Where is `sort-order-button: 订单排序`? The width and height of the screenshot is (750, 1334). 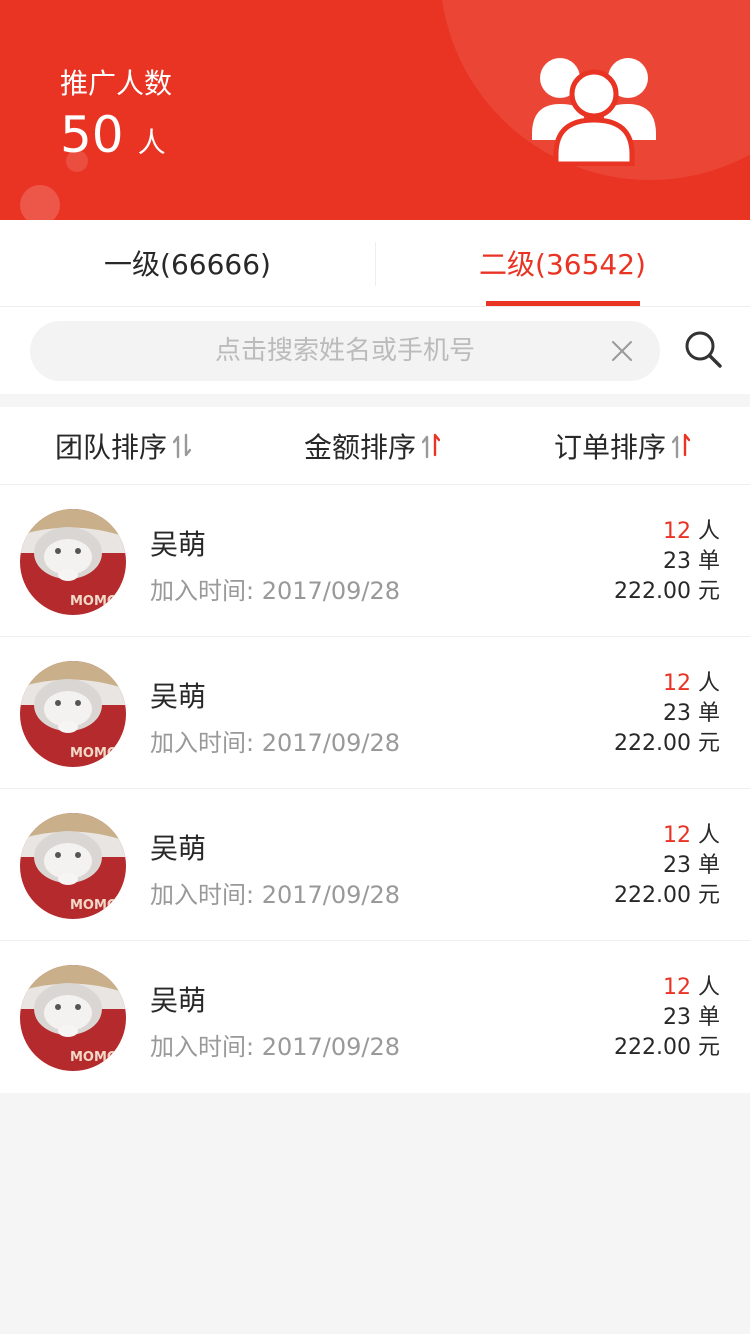
sort-order-button: 订单排序 is located at coordinates (622, 446).